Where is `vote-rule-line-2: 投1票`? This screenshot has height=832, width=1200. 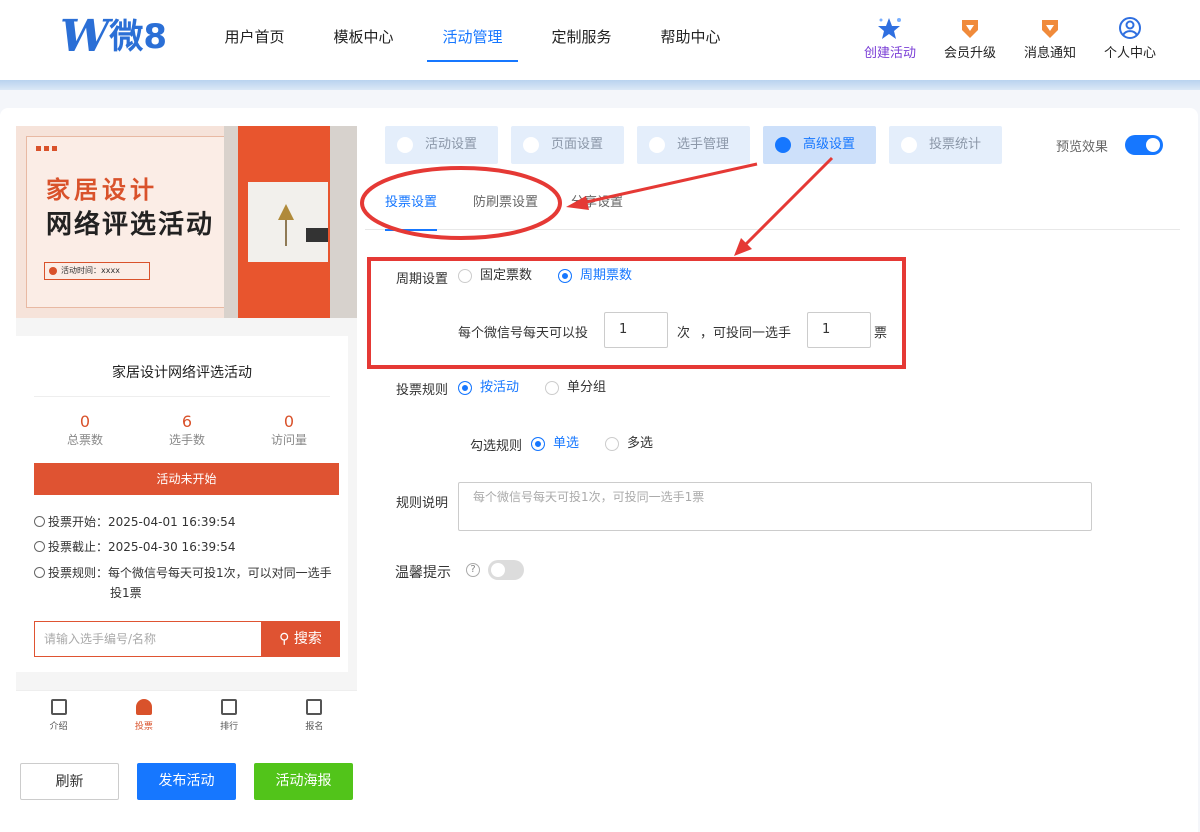
vote-rule-line-2: 投1票 is located at coordinates (126, 593).